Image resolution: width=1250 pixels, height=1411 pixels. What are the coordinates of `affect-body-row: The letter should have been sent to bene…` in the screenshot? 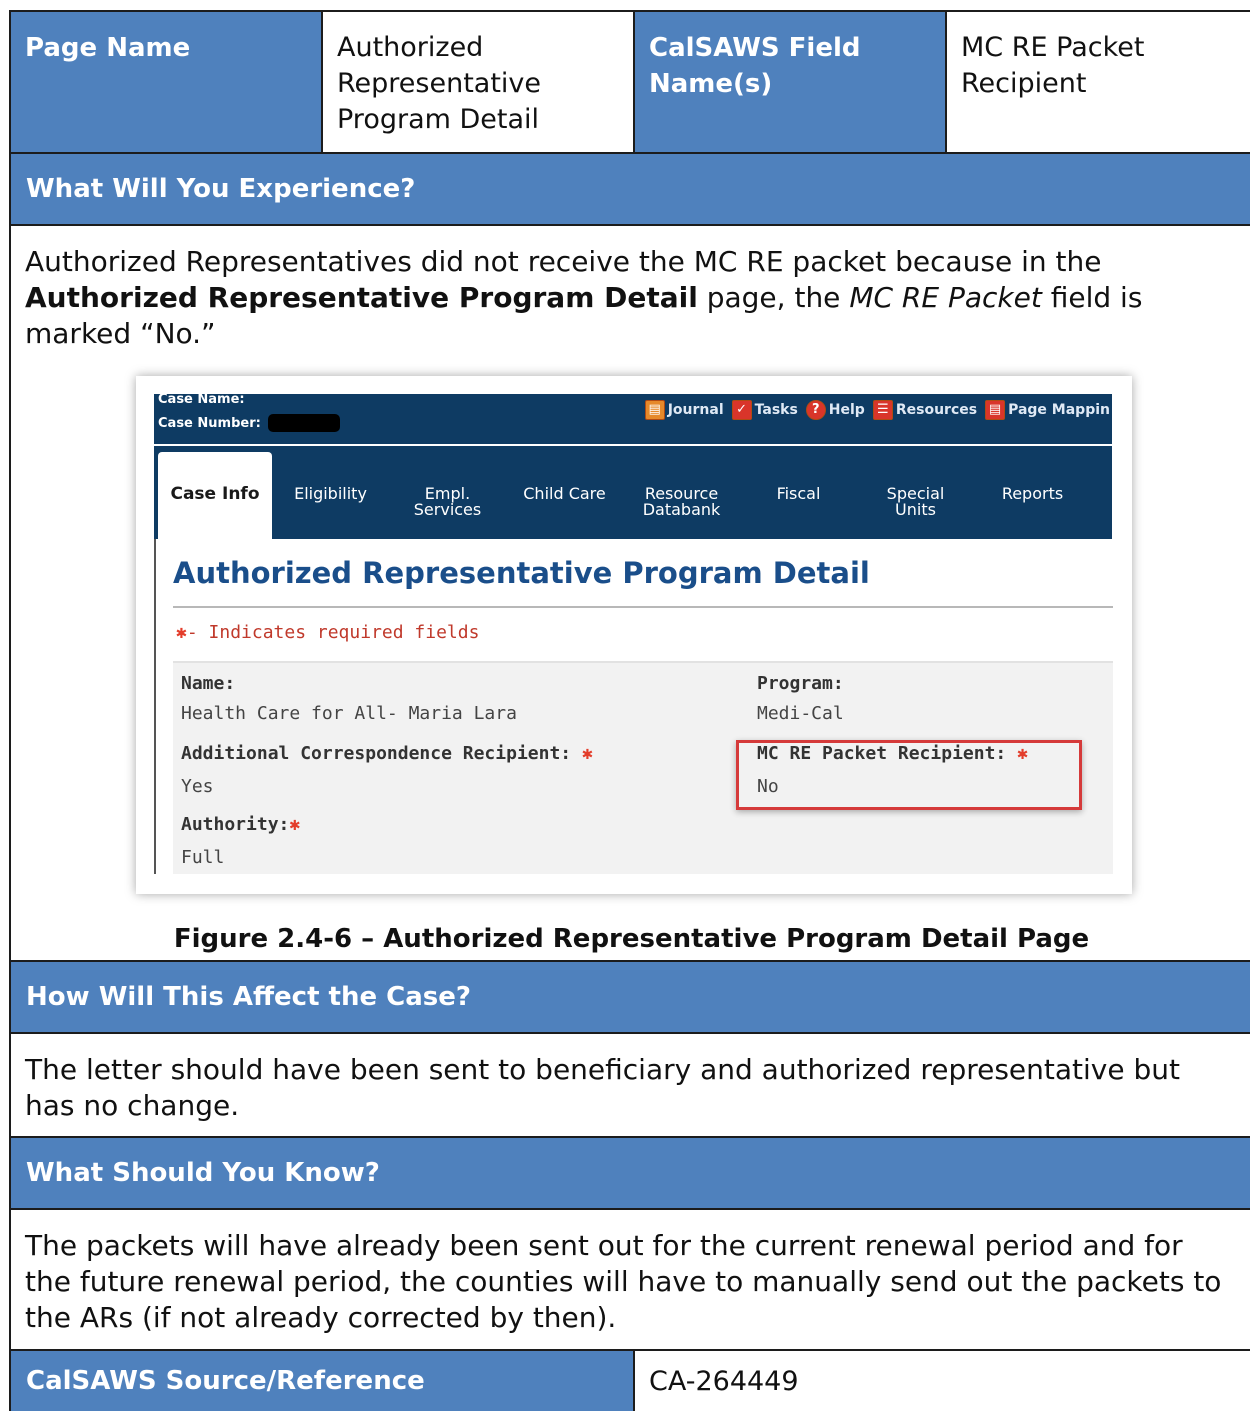 It's located at (629, 1084).